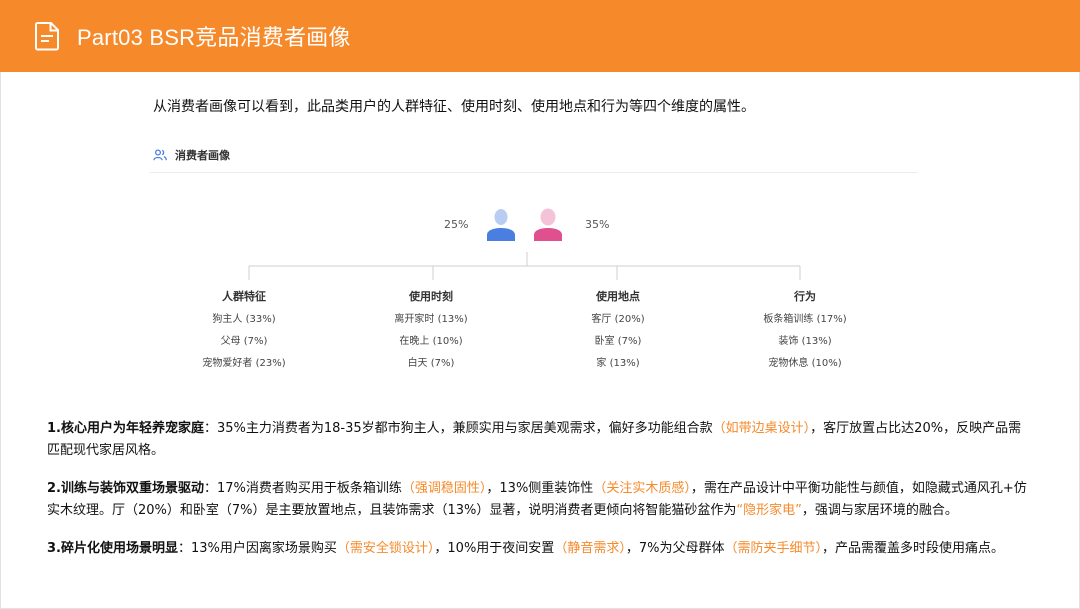 The height and width of the screenshot is (609, 1080). Describe the element at coordinates (431, 296) in the screenshot. I see `column-heading: 使用时刻` at that location.